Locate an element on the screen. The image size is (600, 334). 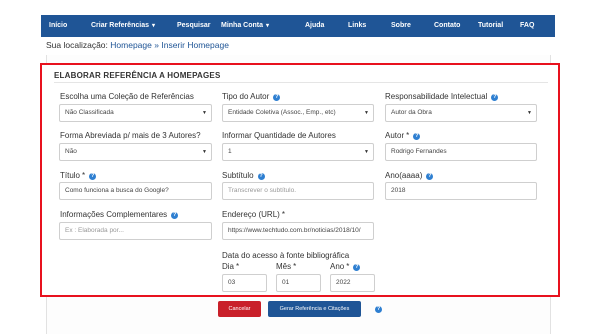
responsabilidade-label: Responsabilidade Intelectual? is located at coordinates (442, 96).